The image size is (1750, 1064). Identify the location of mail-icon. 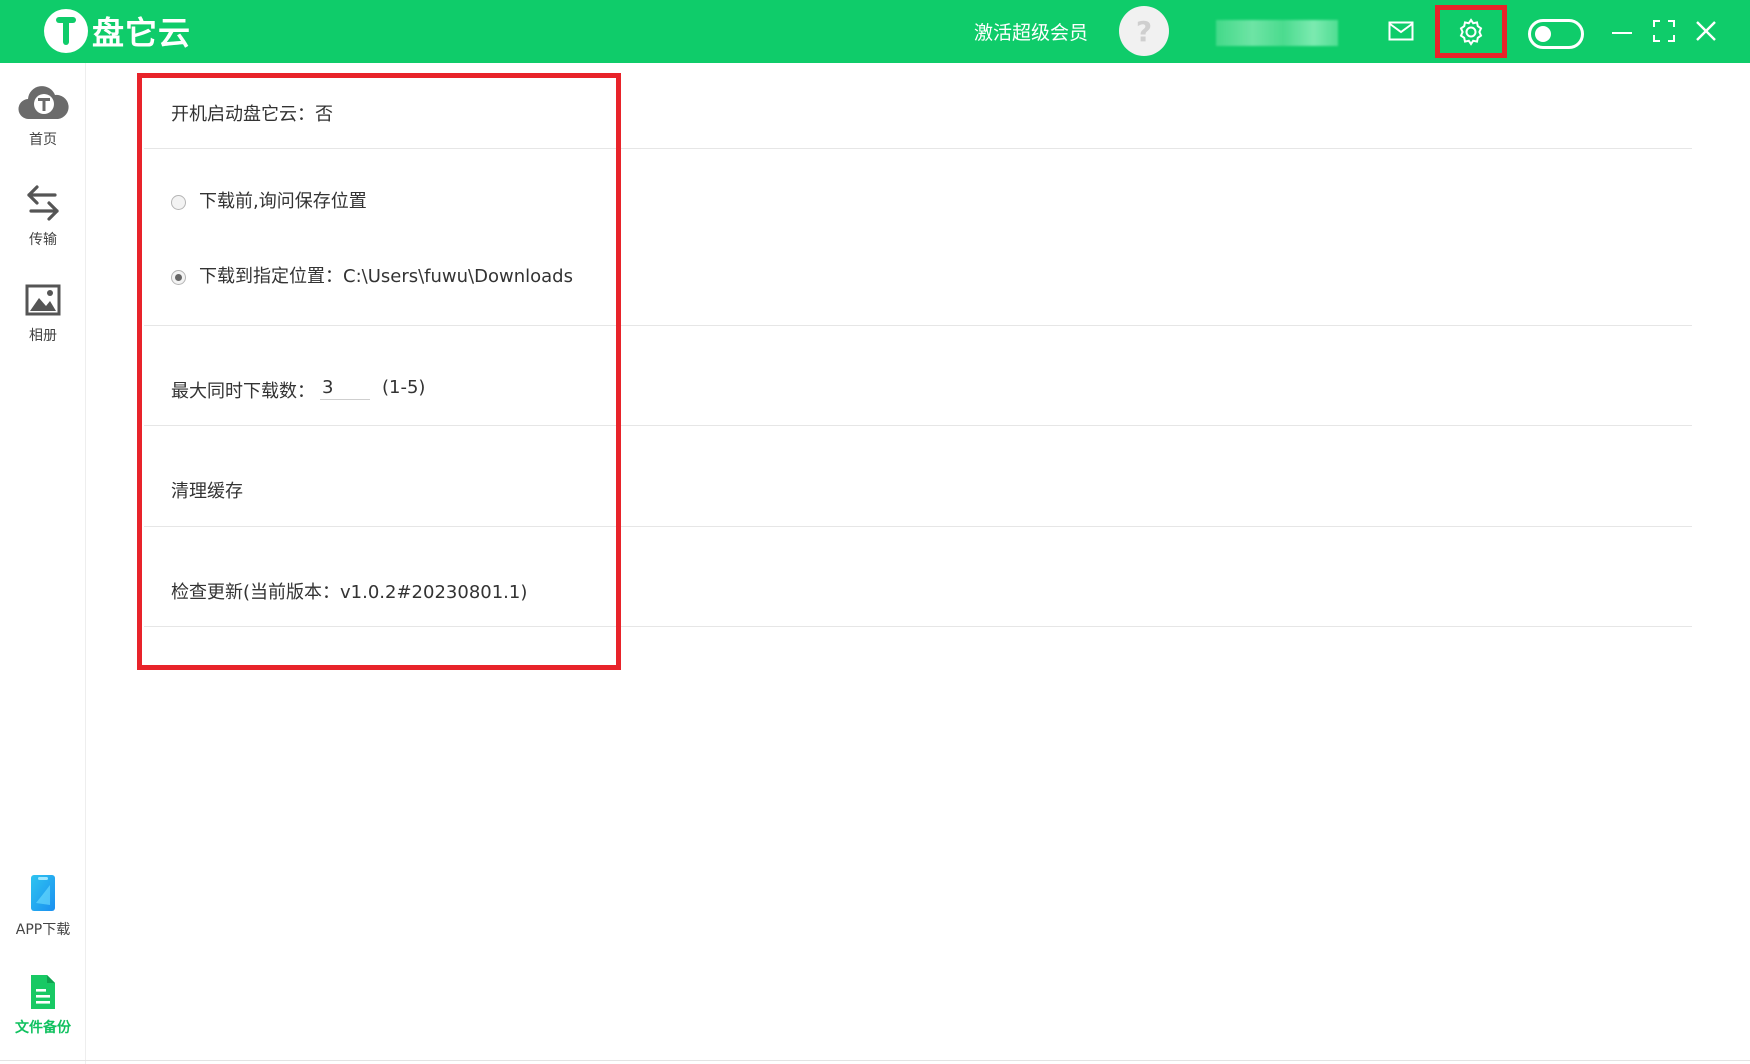
(1401, 31).